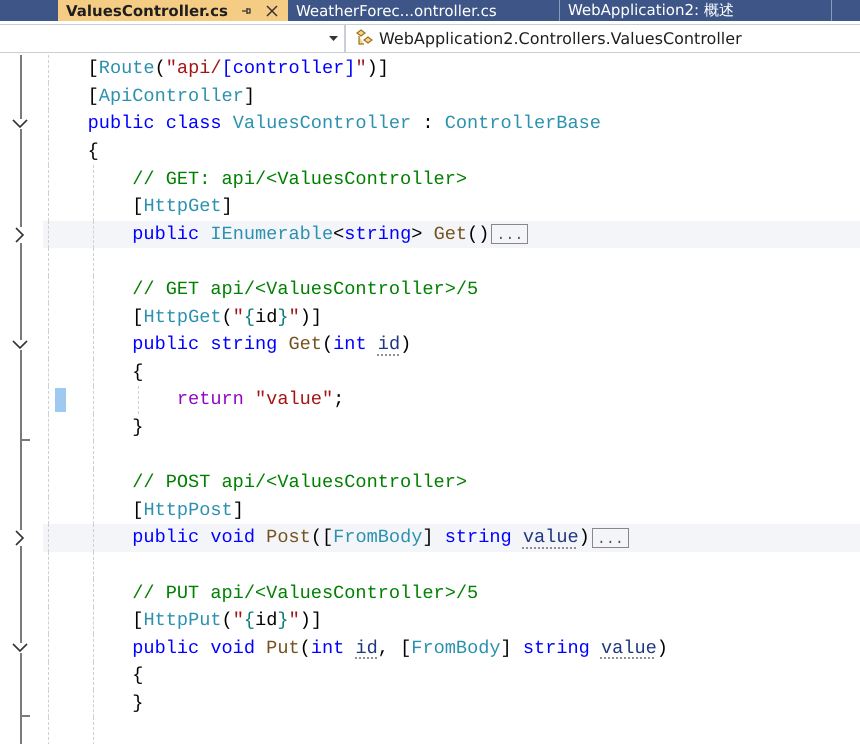 The image size is (860, 744). Describe the element at coordinates (299, 179) in the screenshot. I see `code-line: // GET: api/<ValuesController>` at that location.